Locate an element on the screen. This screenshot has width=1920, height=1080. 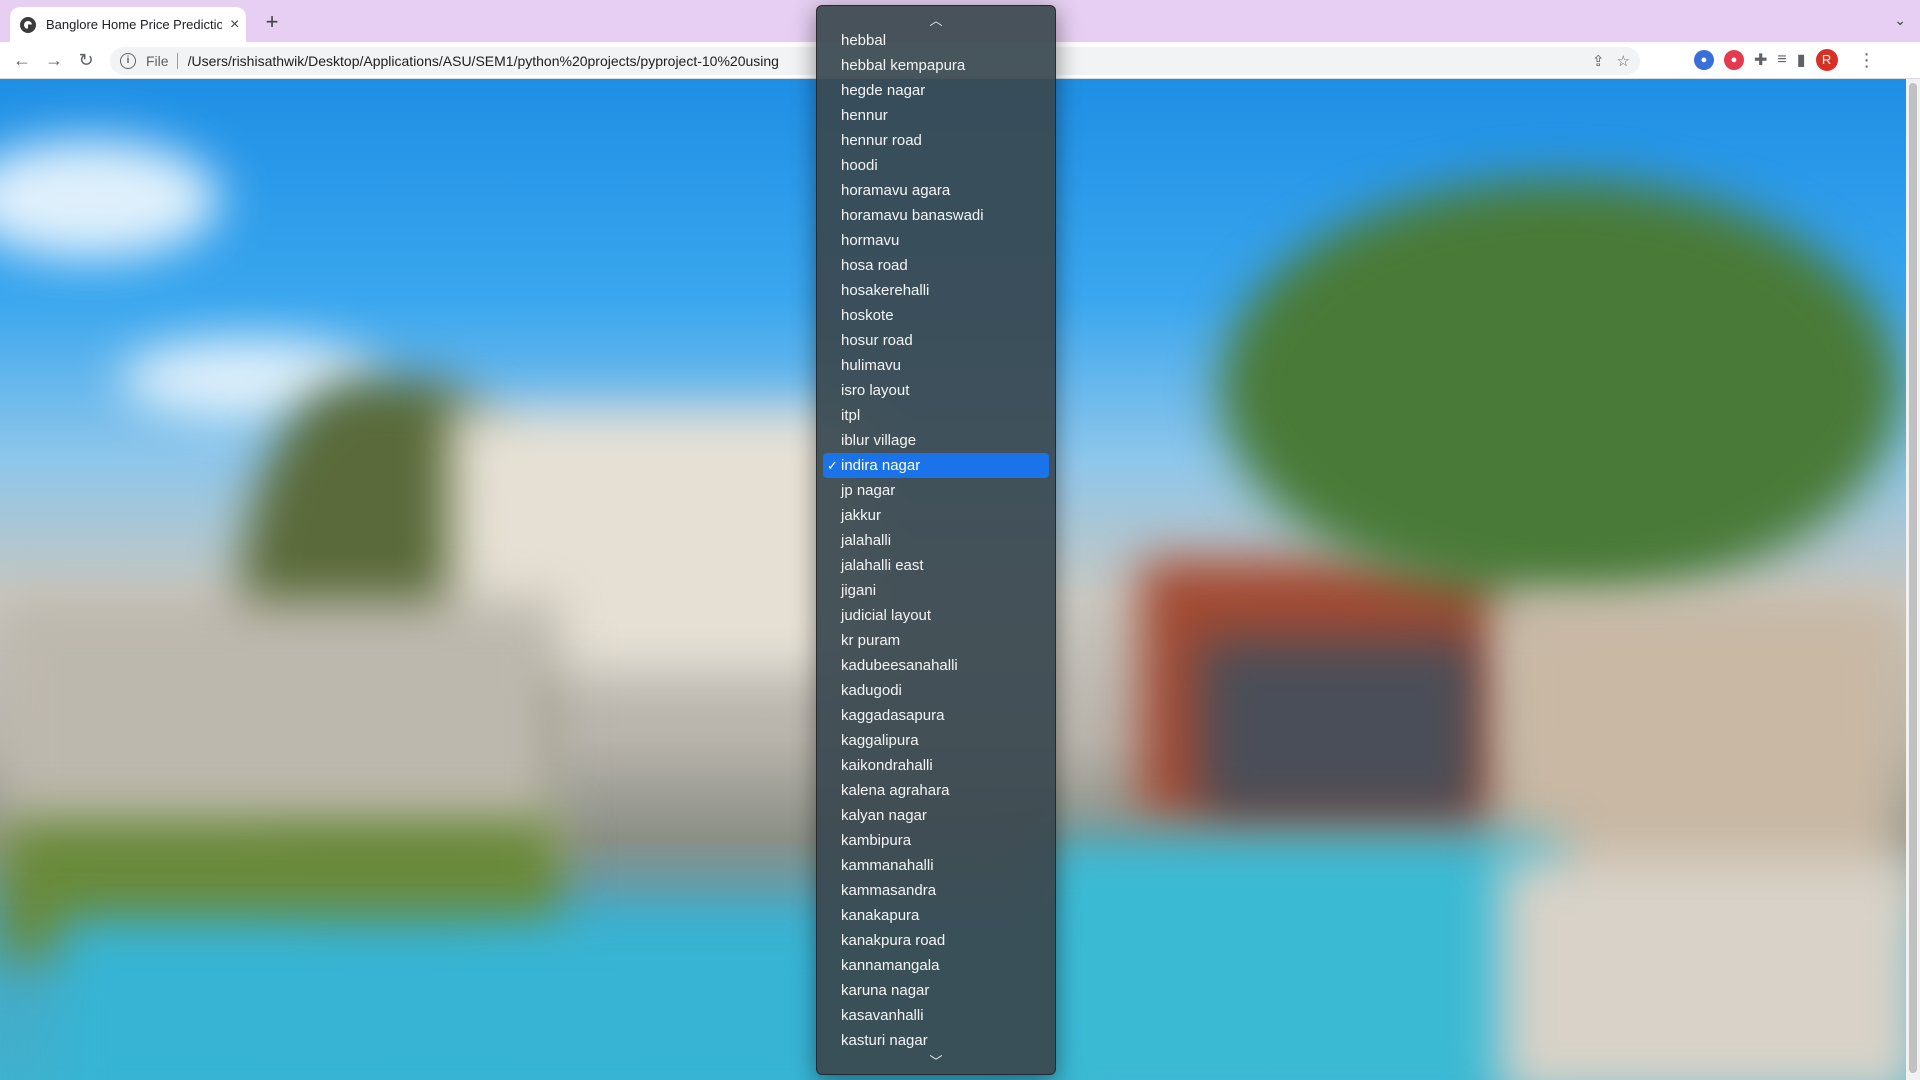
option-label: kammasandra is located at coordinates (889, 890).